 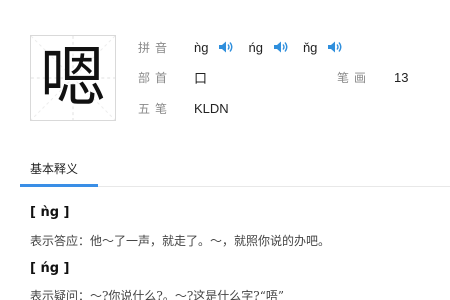 I want to click on radical-label: 部首, so click(x=155, y=77).